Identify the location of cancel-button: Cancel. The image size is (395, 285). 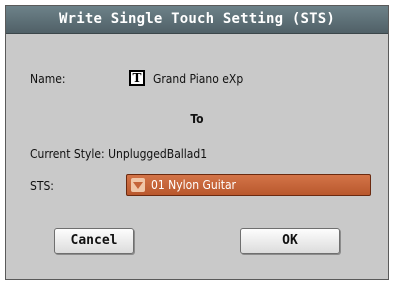
(94, 241).